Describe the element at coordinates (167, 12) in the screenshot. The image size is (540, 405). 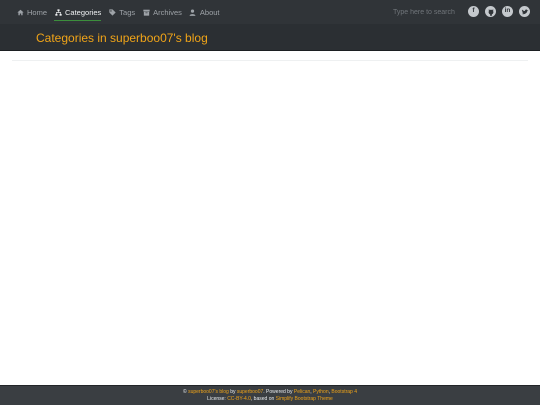
I see `nav-item-label: Archives` at that location.